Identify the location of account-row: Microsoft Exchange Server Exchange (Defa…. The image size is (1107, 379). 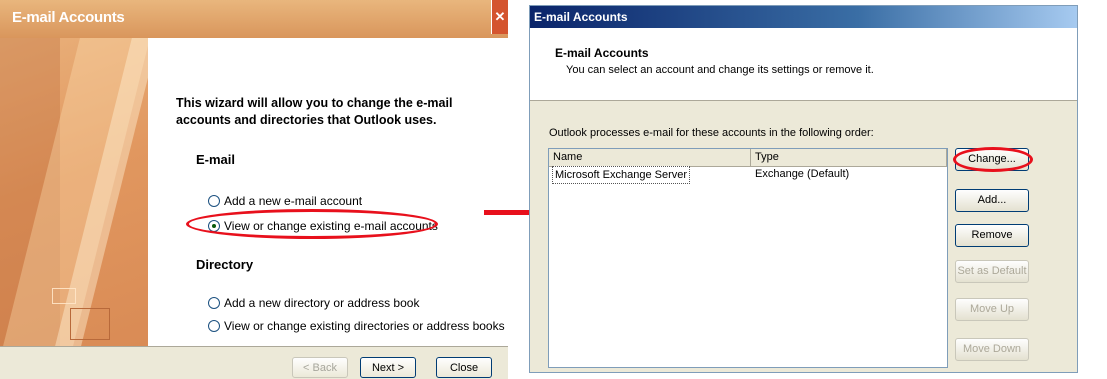
(748, 175).